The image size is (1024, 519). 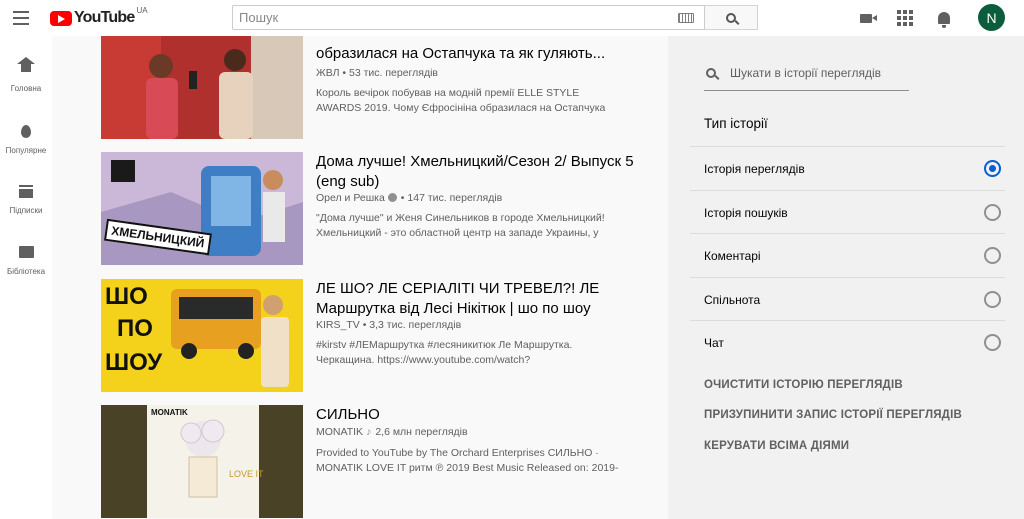 What do you see at coordinates (26, 252) in the screenshot?
I see `library-icon` at bounding box center [26, 252].